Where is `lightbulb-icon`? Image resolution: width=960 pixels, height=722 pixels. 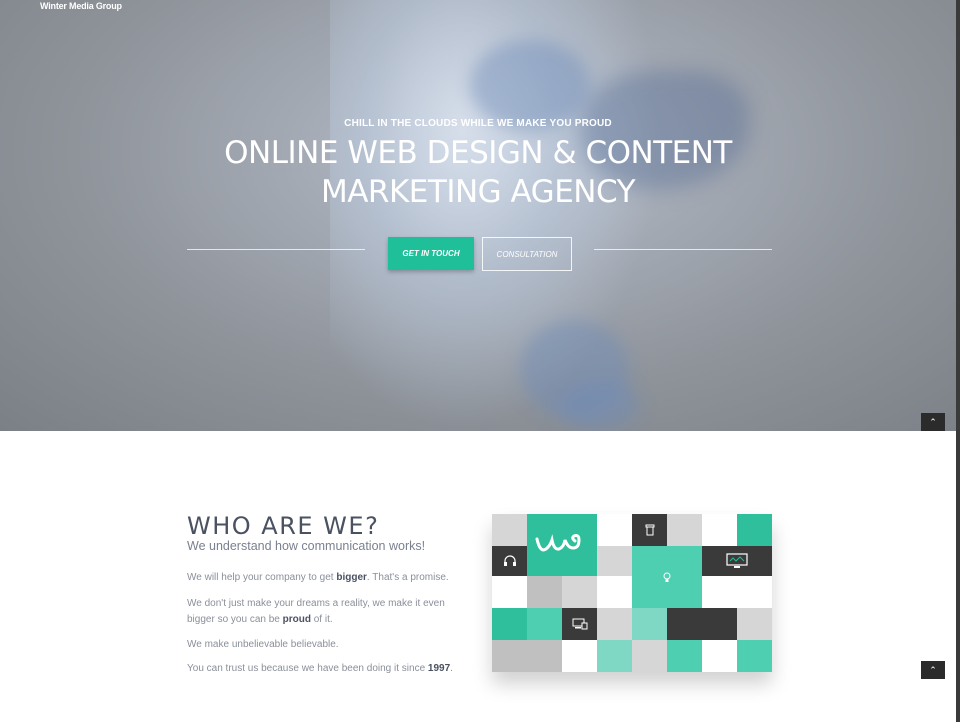
lightbulb-icon is located at coordinates (667, 577).